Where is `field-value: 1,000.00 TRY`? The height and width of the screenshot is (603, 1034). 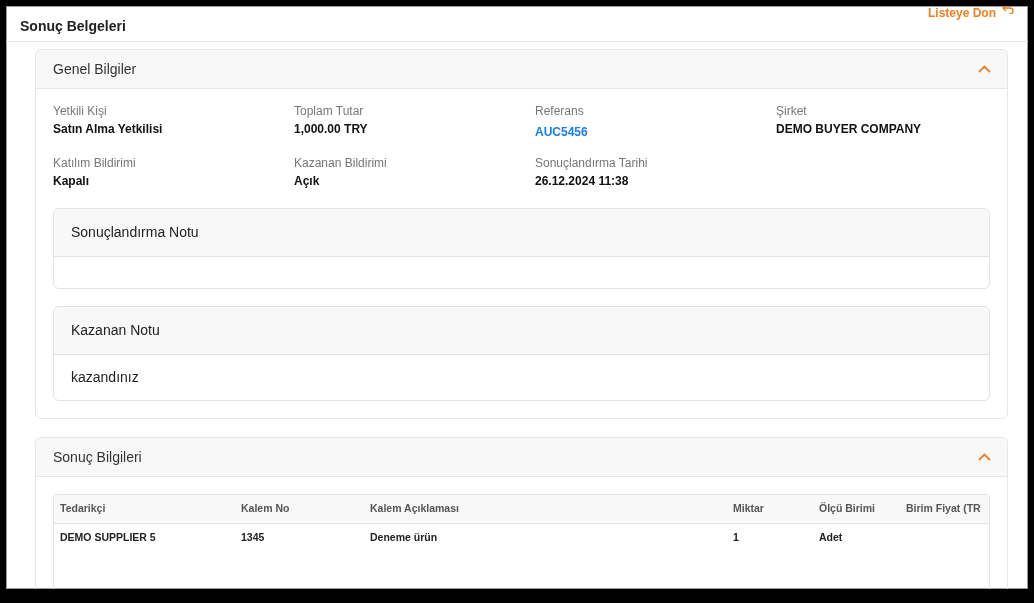 field-value: 1,000.00 TRY is located at coordinates (331, 129).